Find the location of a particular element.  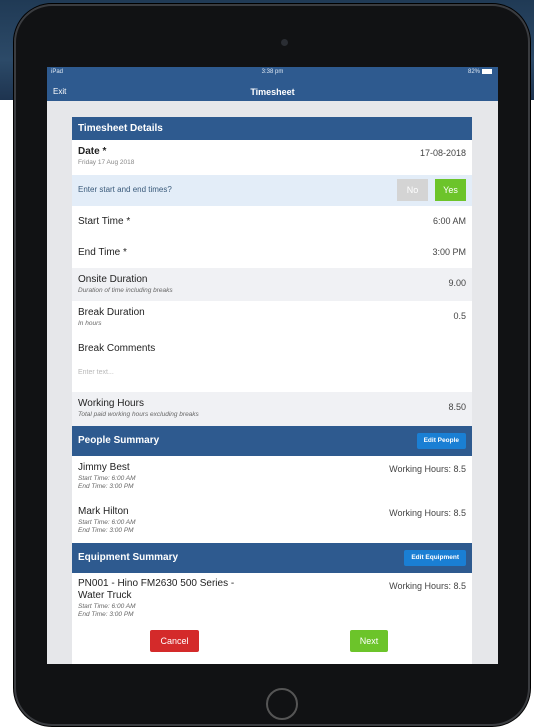

page-title: Timesheet is located at coordinates (272, 92).